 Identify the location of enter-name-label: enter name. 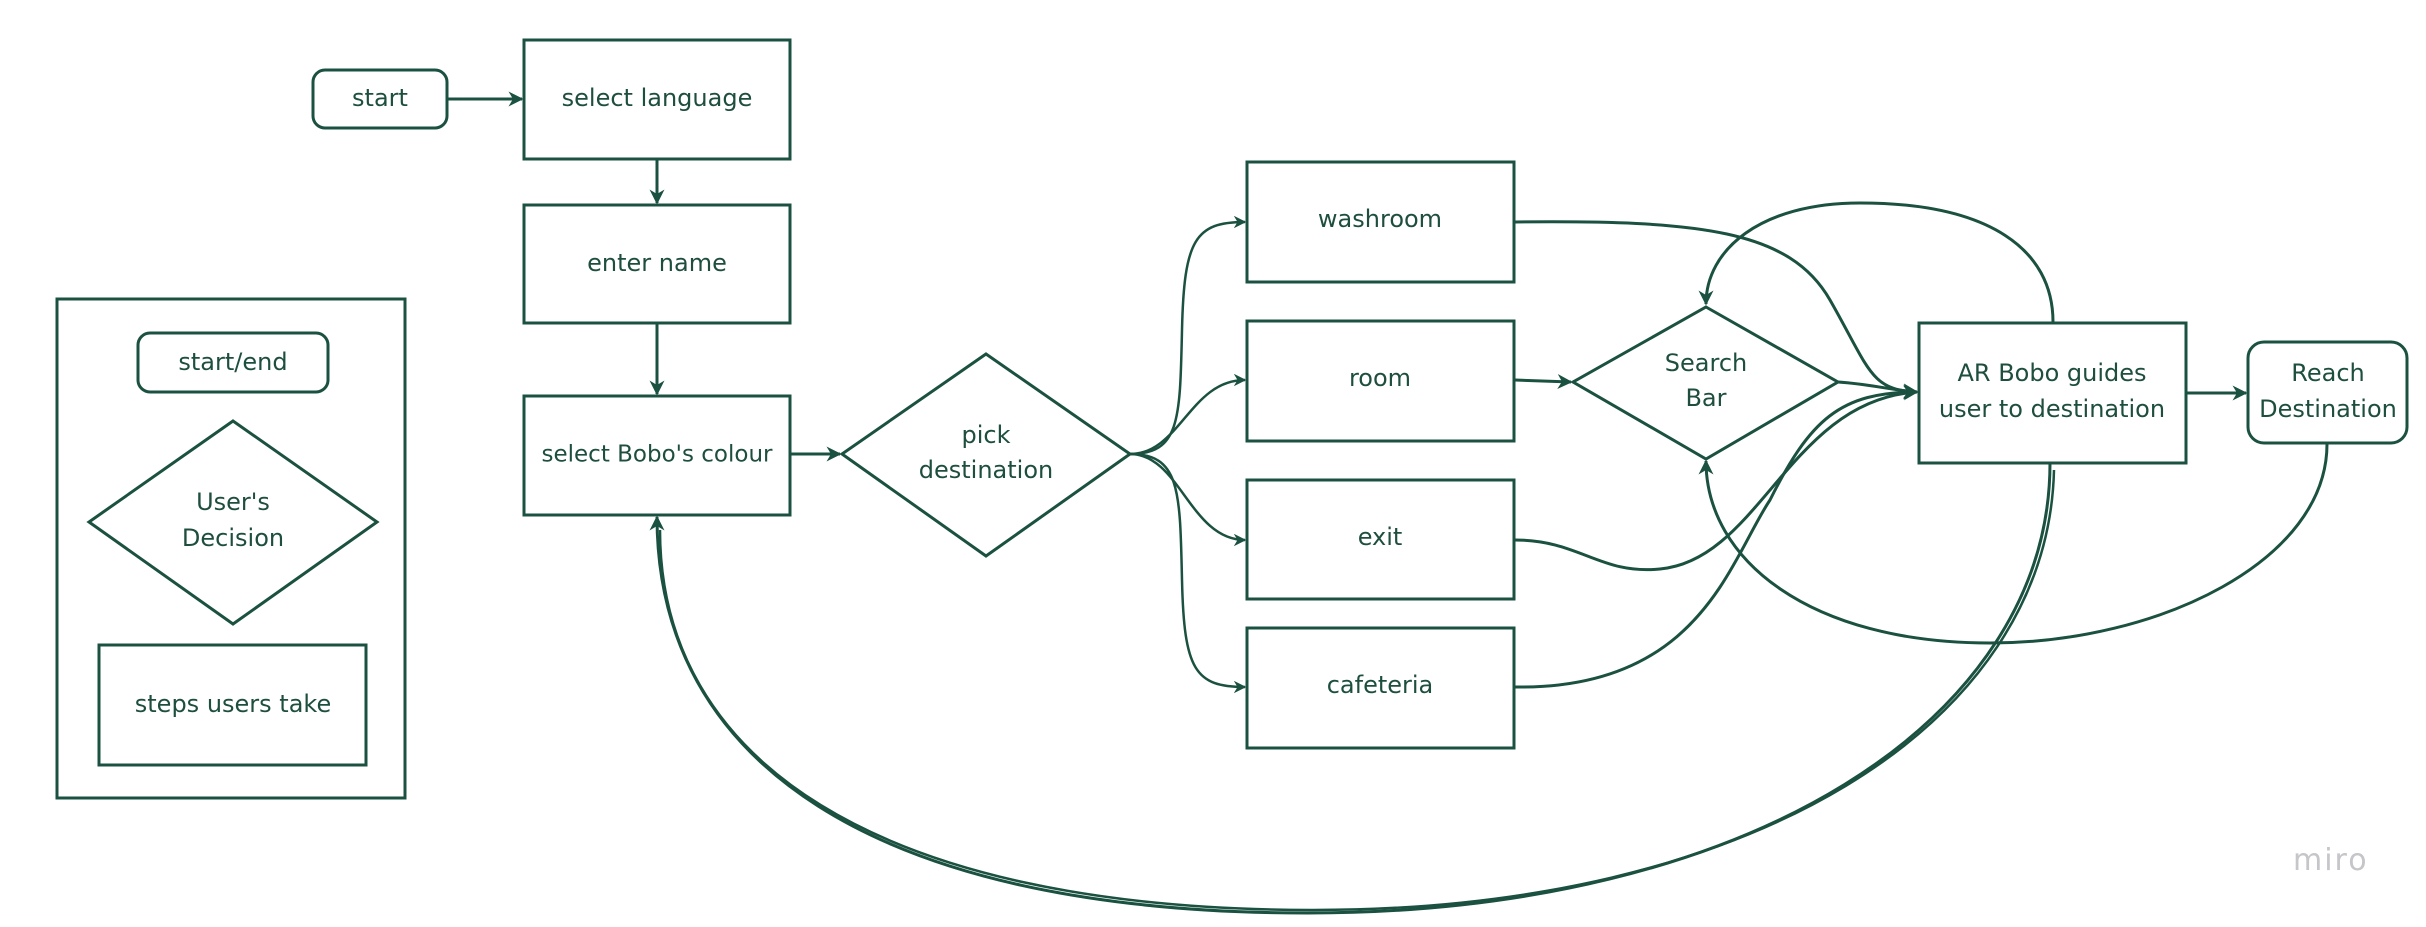
(657, 263).